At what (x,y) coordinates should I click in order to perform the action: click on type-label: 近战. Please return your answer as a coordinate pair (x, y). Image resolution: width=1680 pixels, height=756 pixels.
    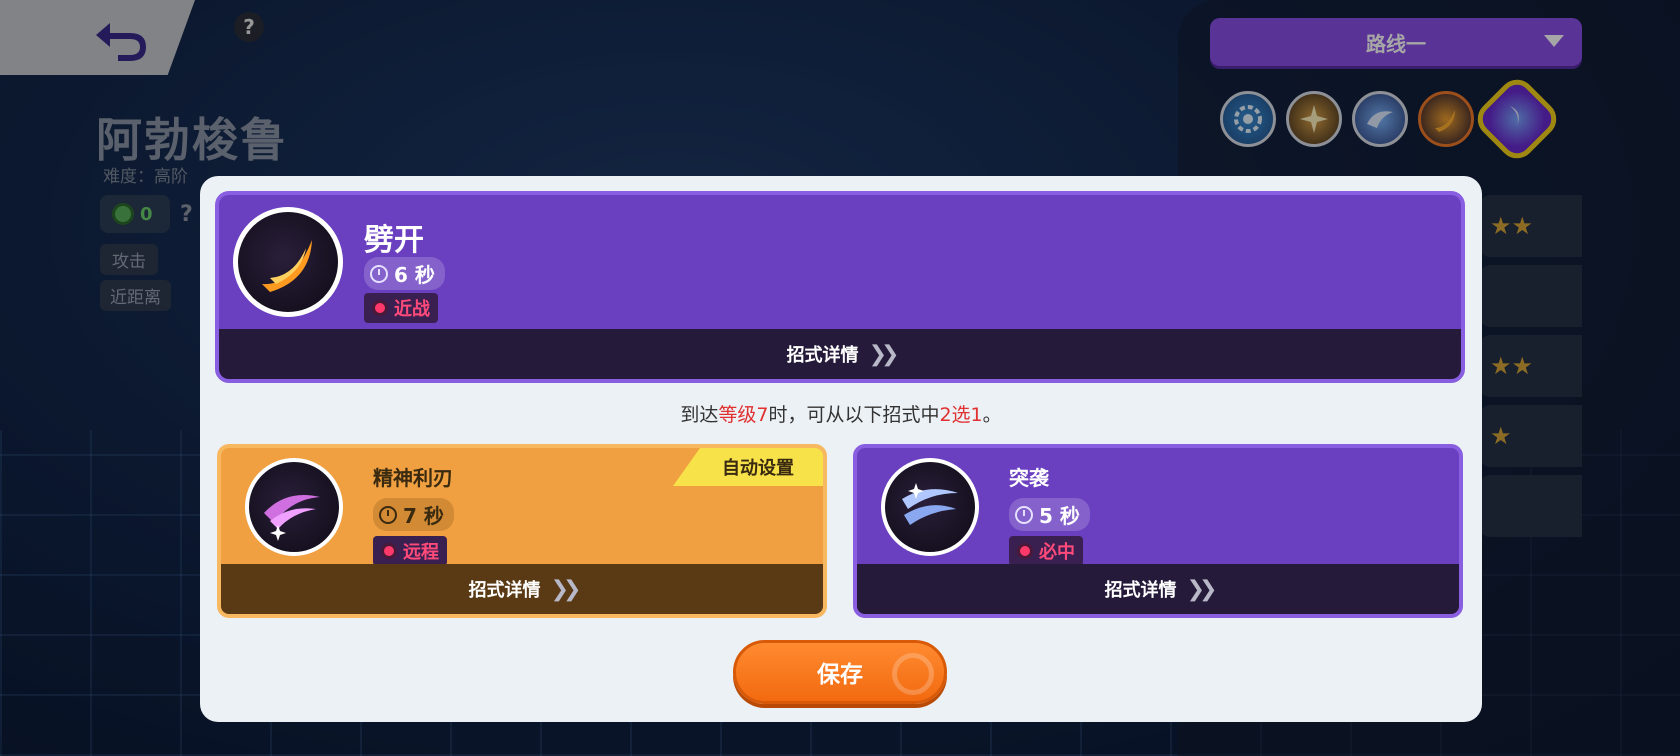
    Looking at the image, I should click on (412, 309).